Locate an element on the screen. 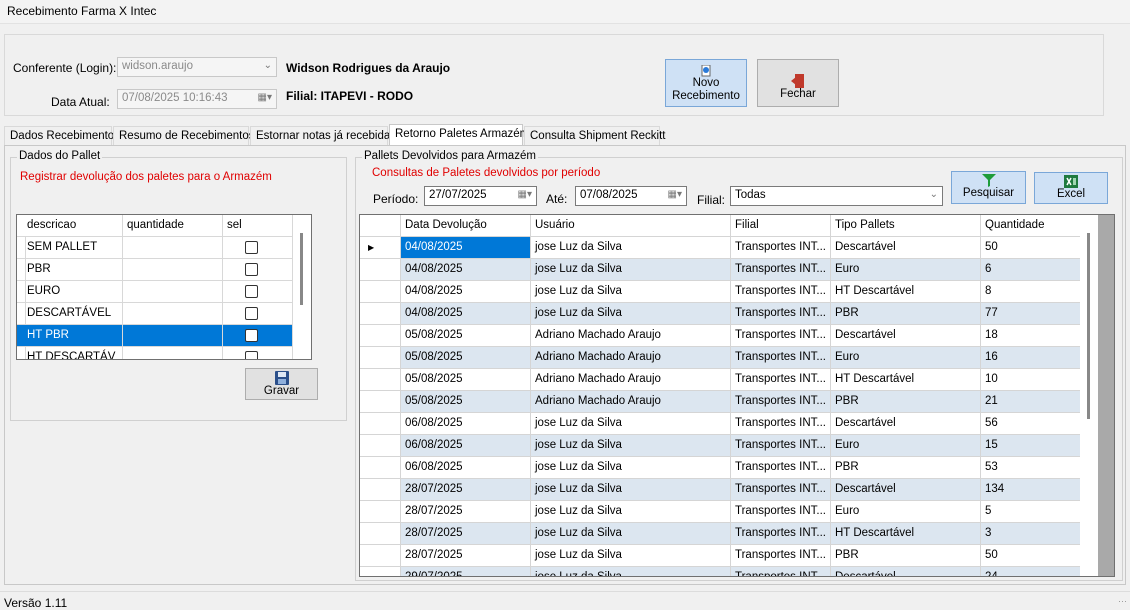  cell-quantidade: 8 is located at coordinates (1031, 292).